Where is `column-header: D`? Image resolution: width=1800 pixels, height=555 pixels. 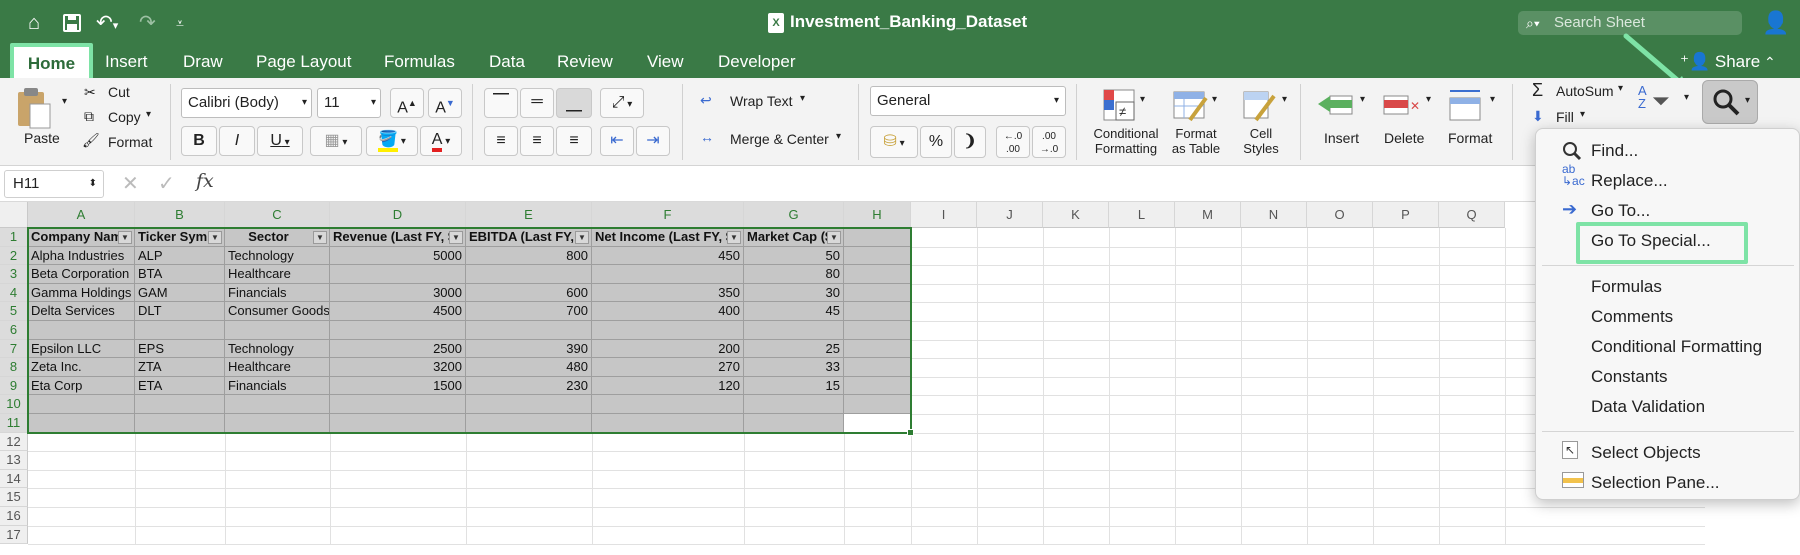
column-header: D is located at coordinates (398, 215).